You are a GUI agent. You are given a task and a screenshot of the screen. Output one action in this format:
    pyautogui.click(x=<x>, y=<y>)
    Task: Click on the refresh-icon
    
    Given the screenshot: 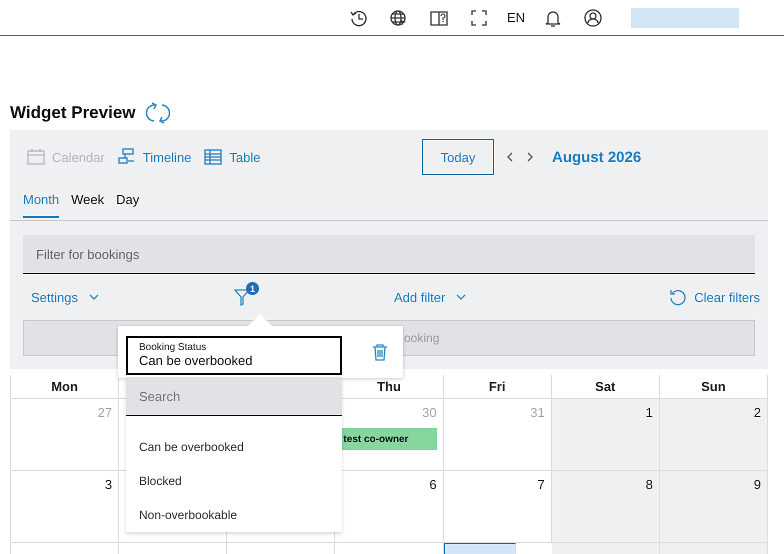 What is the action you would take?
    pyautogui.click(x=158, y=113)
    